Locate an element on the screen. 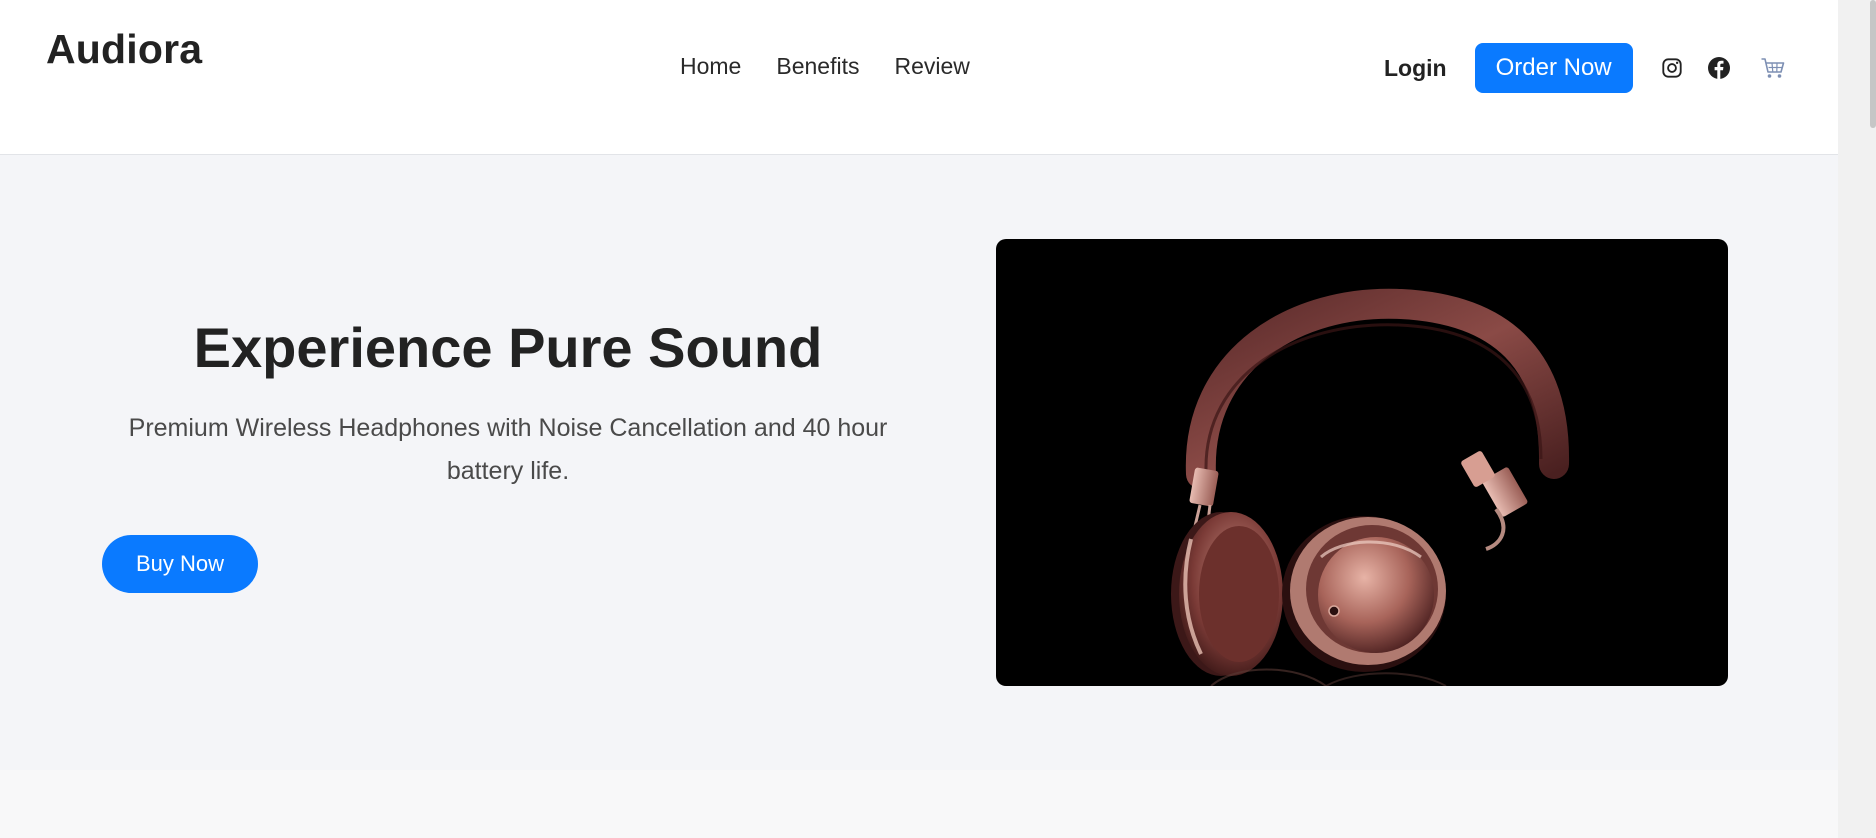 The image size is (1876, 838). login-link: Login is located at coordinates (1415, 68).